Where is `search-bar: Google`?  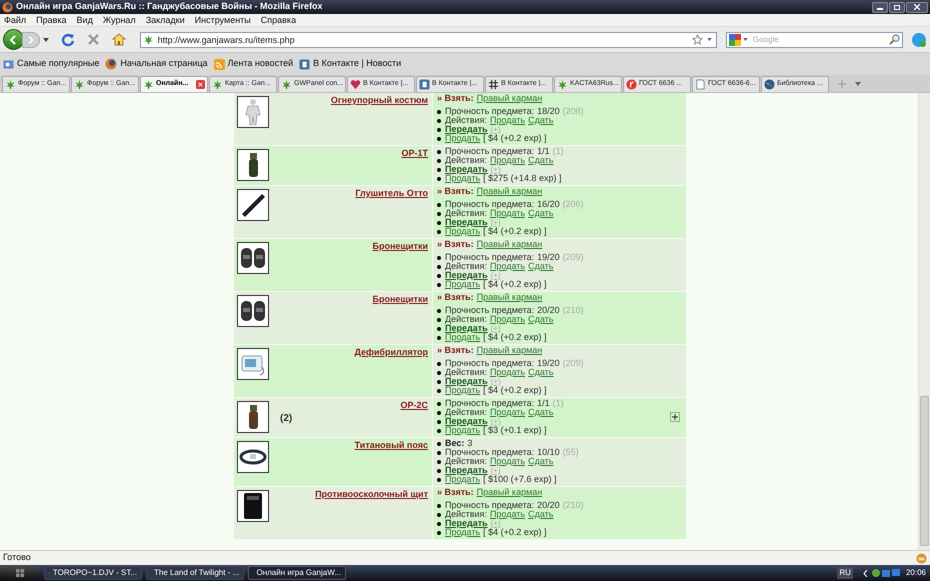 search-bar: Google is located at coordinates (815, 40).